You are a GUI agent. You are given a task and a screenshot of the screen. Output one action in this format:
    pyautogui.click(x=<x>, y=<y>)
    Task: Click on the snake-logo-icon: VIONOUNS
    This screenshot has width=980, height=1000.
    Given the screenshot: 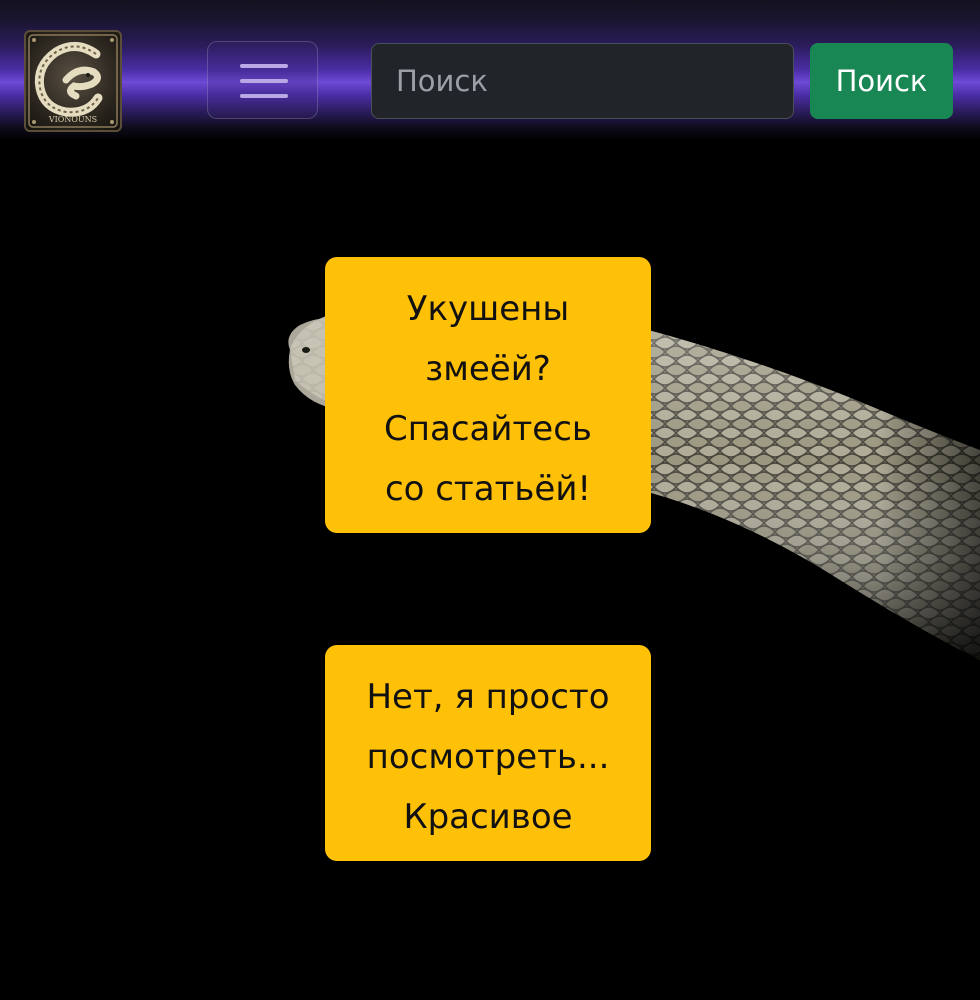 What is the action you would take?
    pyautogui.click(x=73, y=81)
    